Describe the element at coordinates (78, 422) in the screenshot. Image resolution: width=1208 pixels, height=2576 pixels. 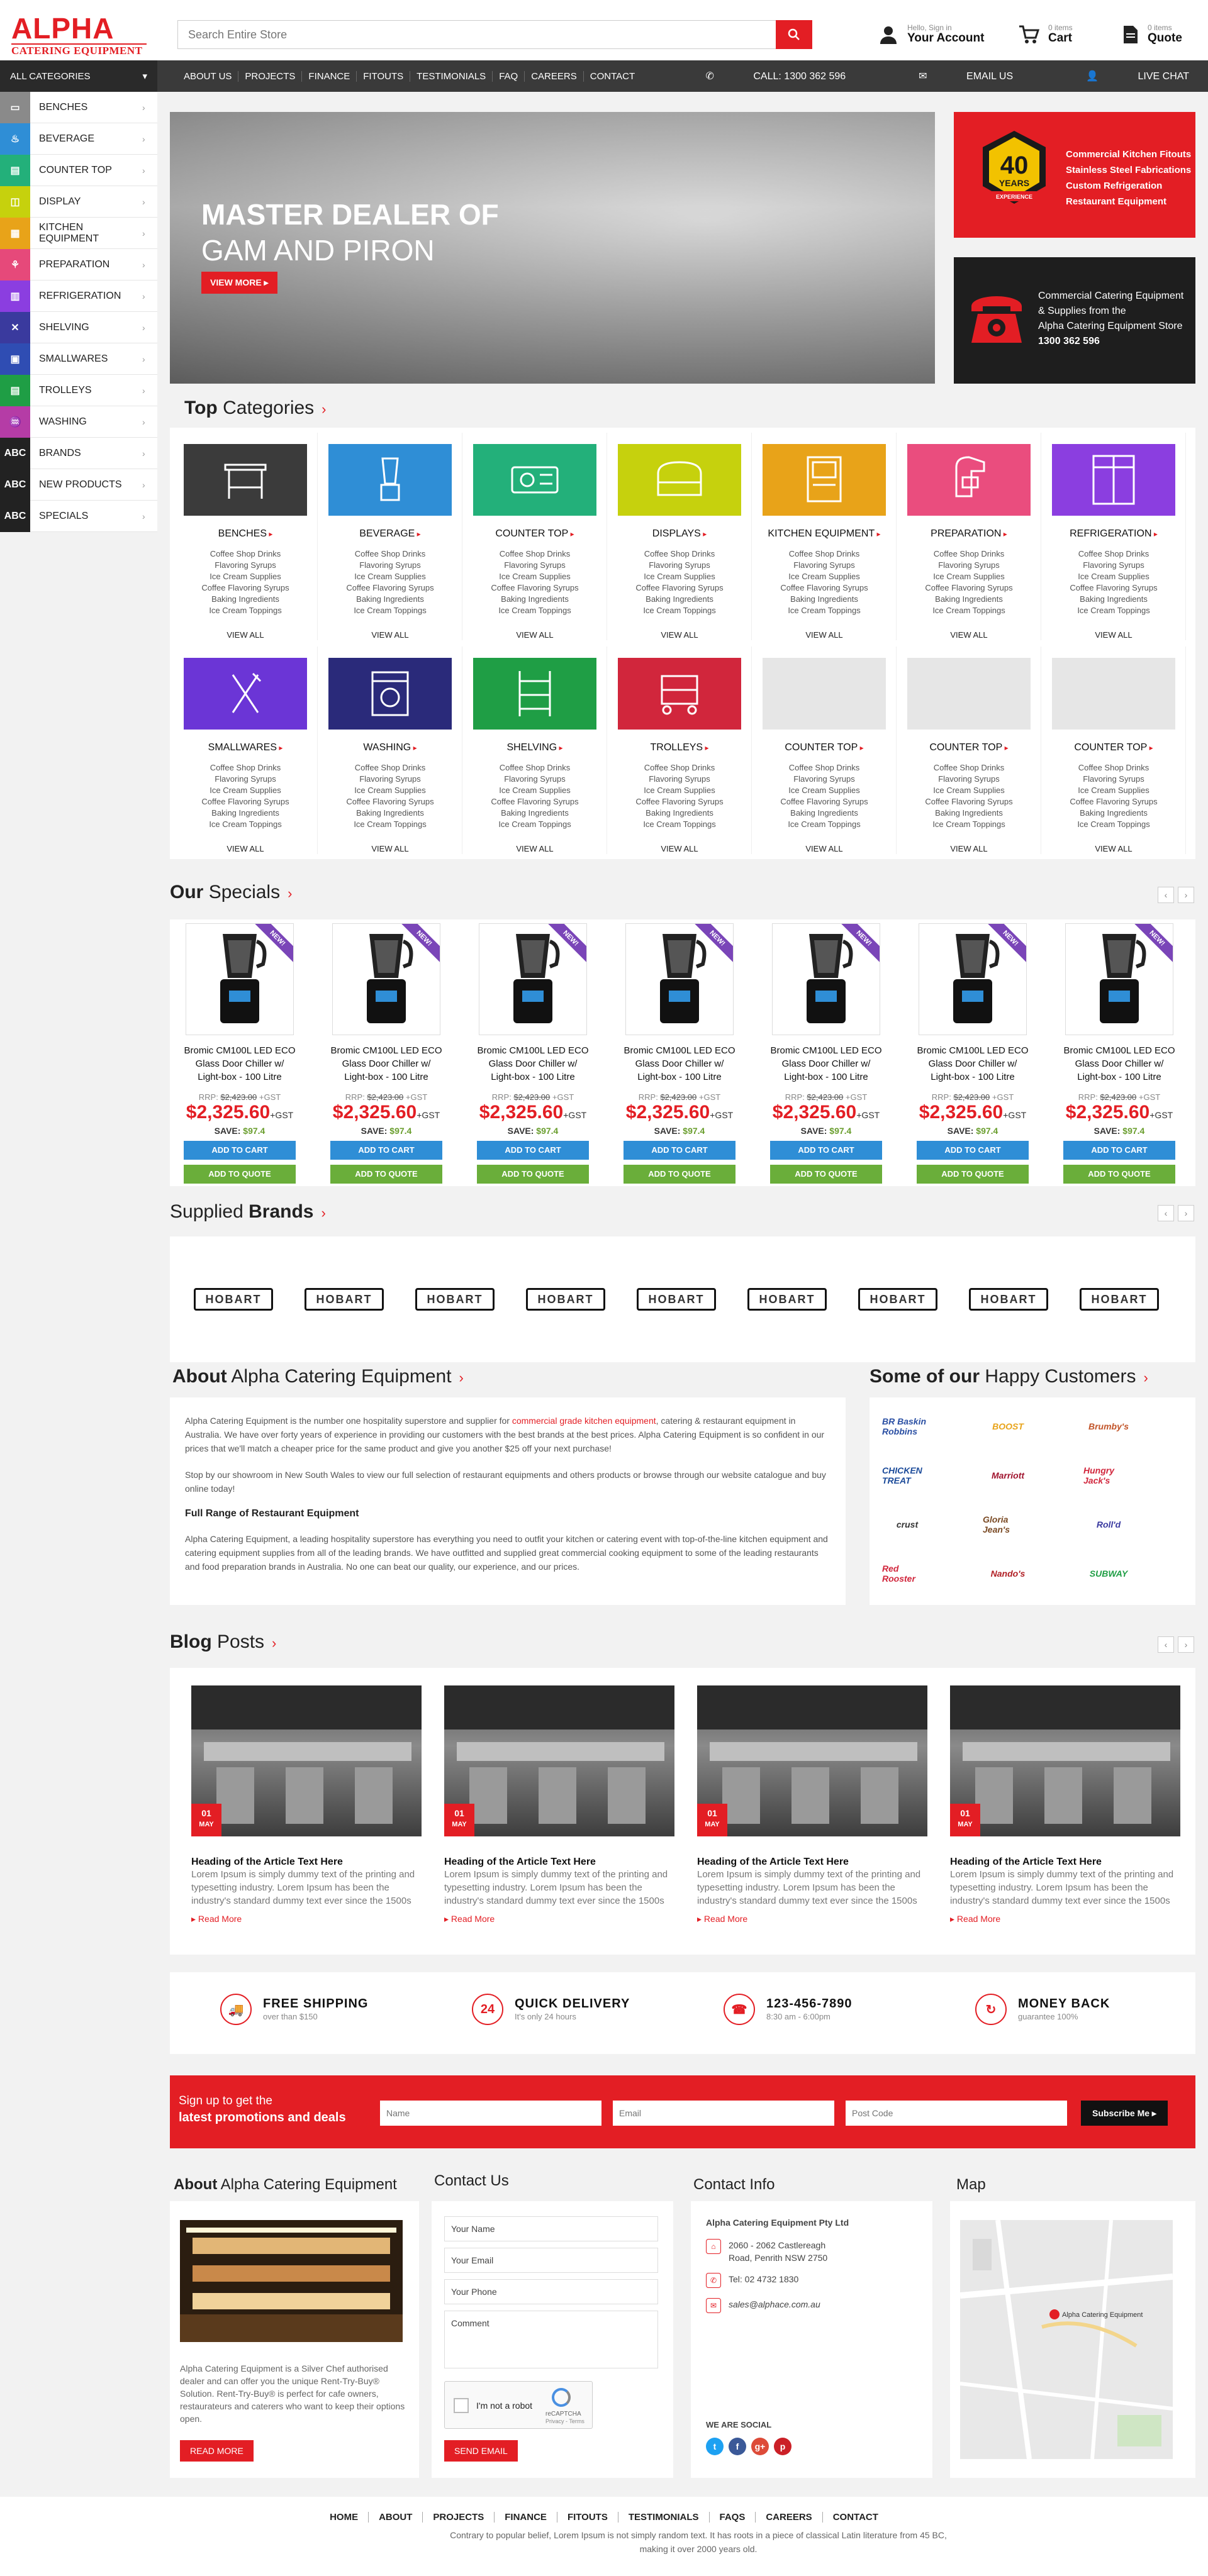
I see `sidebar-item-washing: ♒ WASHING ›` at that location.